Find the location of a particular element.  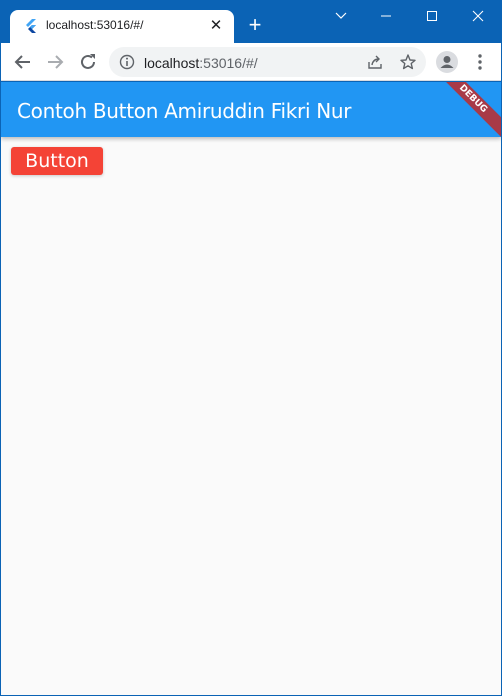

close-window-button is located at coordinates (478, 16).